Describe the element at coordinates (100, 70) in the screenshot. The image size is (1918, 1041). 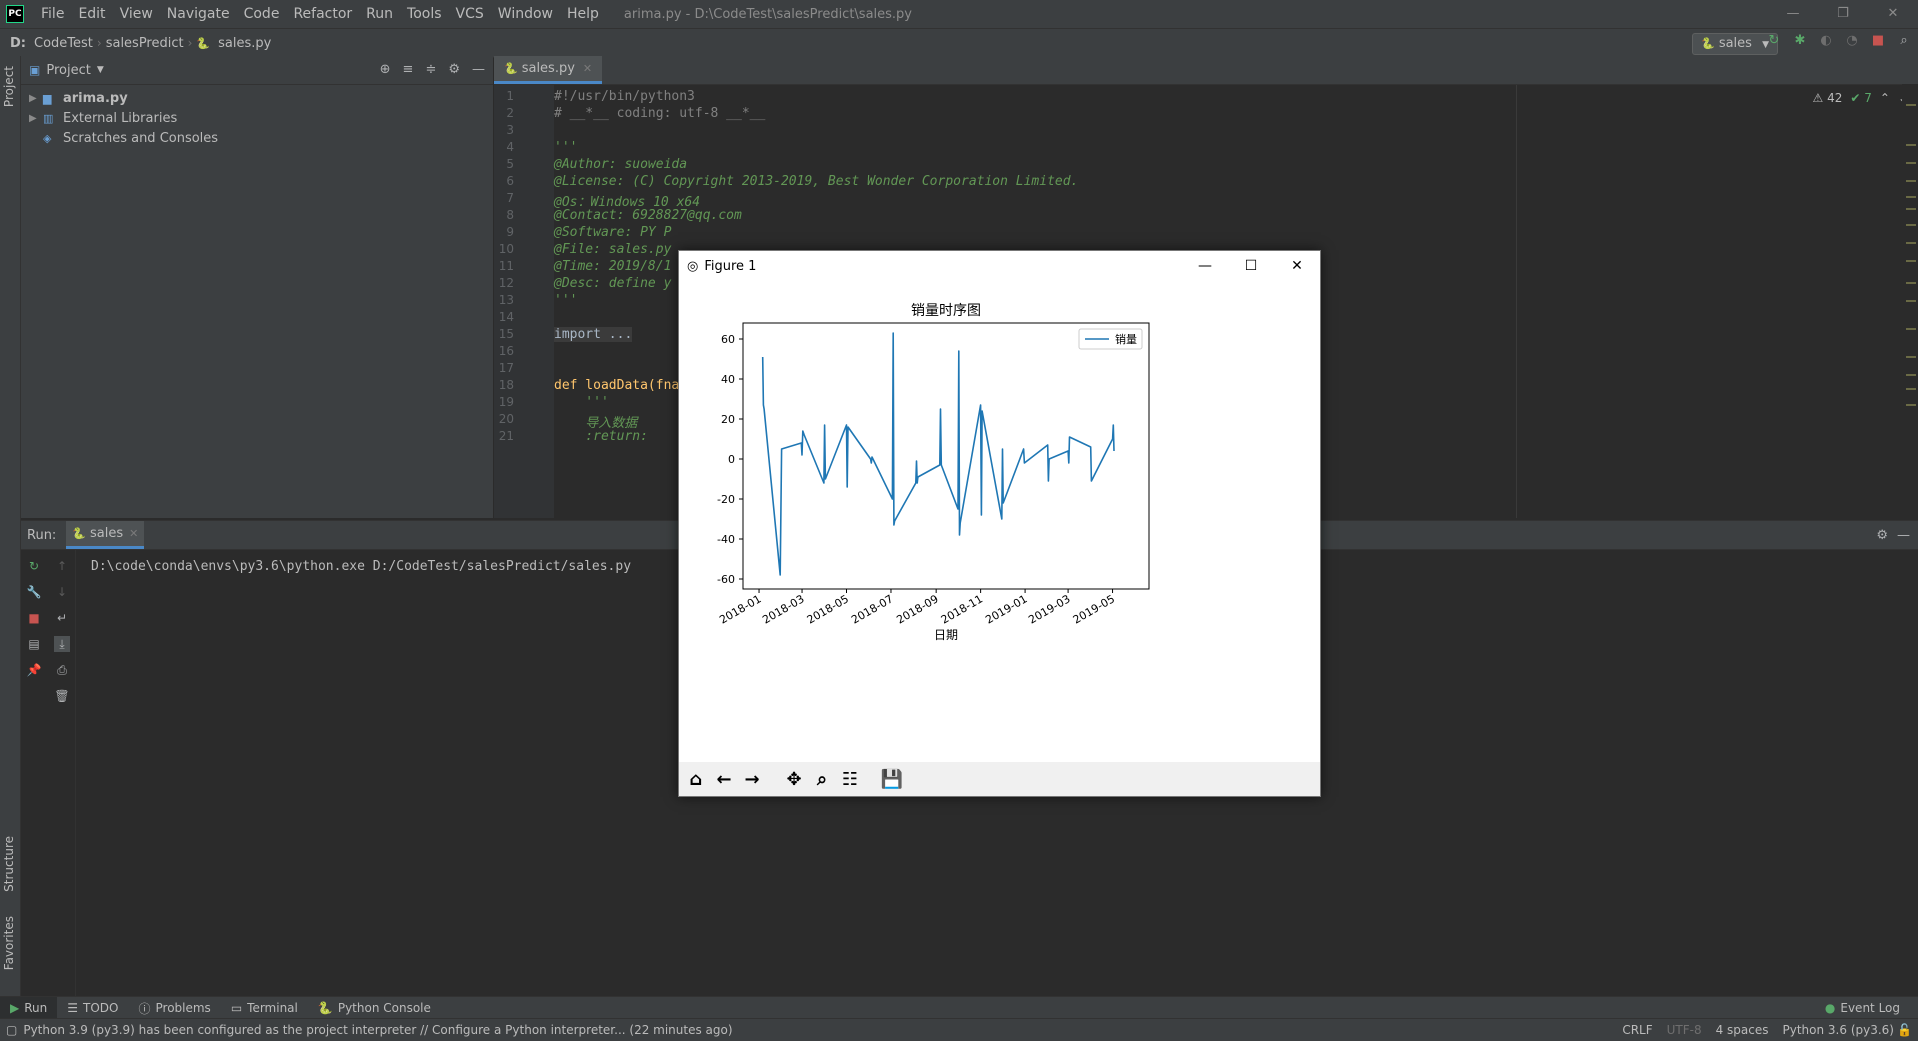
I see `dropdown-arrow-icon: ▼` at that location.